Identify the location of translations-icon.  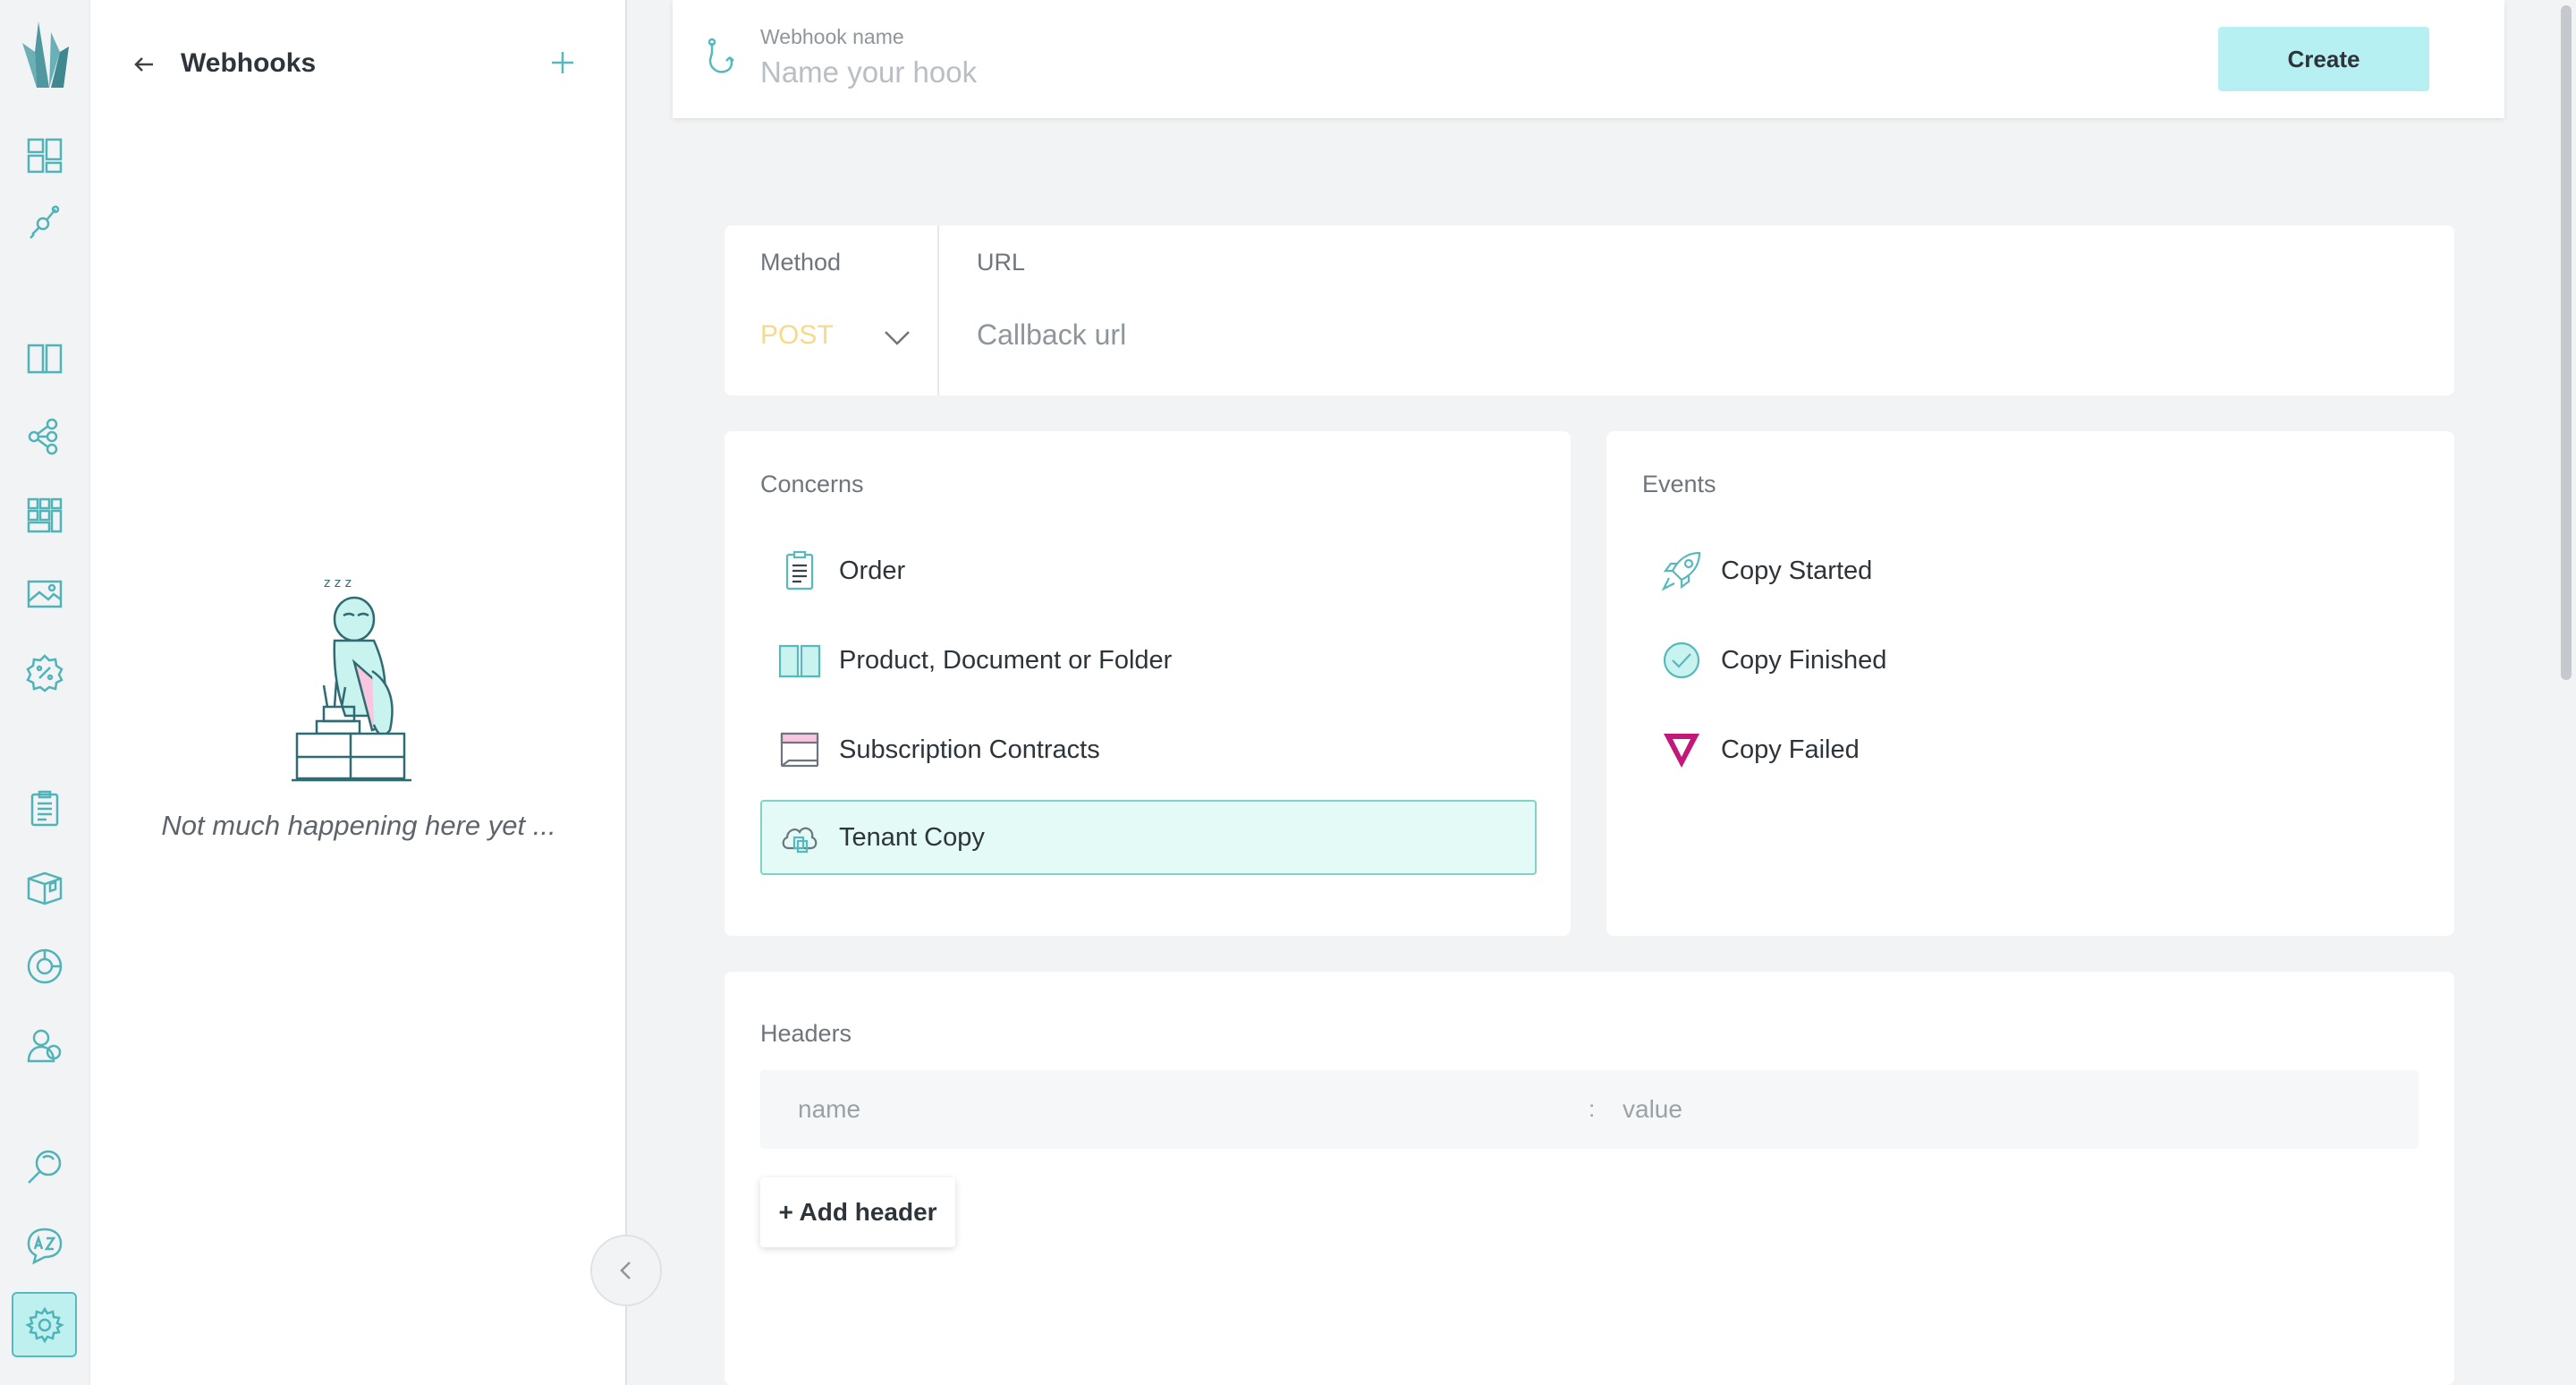
(44, 1245).